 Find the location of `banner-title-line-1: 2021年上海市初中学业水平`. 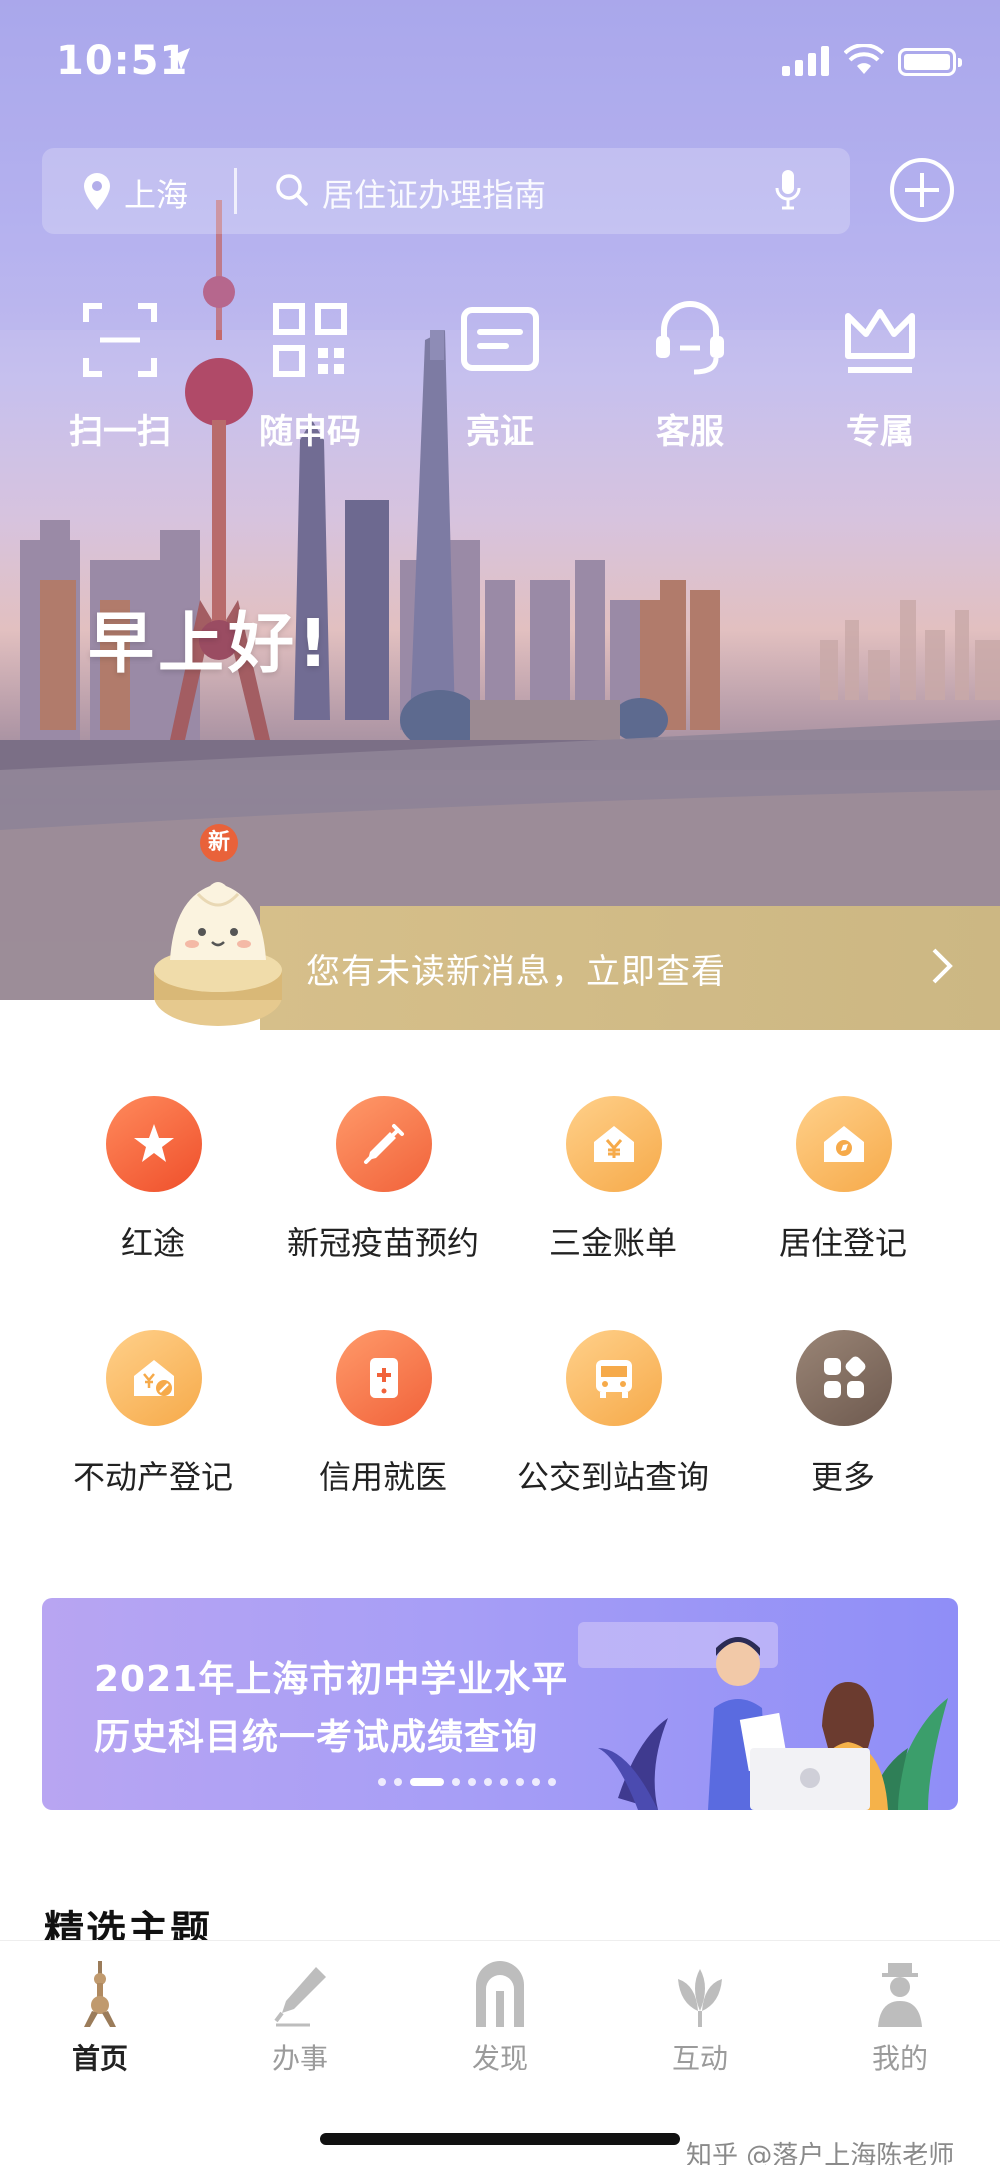

banner-title-line-1: 2021年上海市初中学业水平 is located at coordinates (331, 1679).